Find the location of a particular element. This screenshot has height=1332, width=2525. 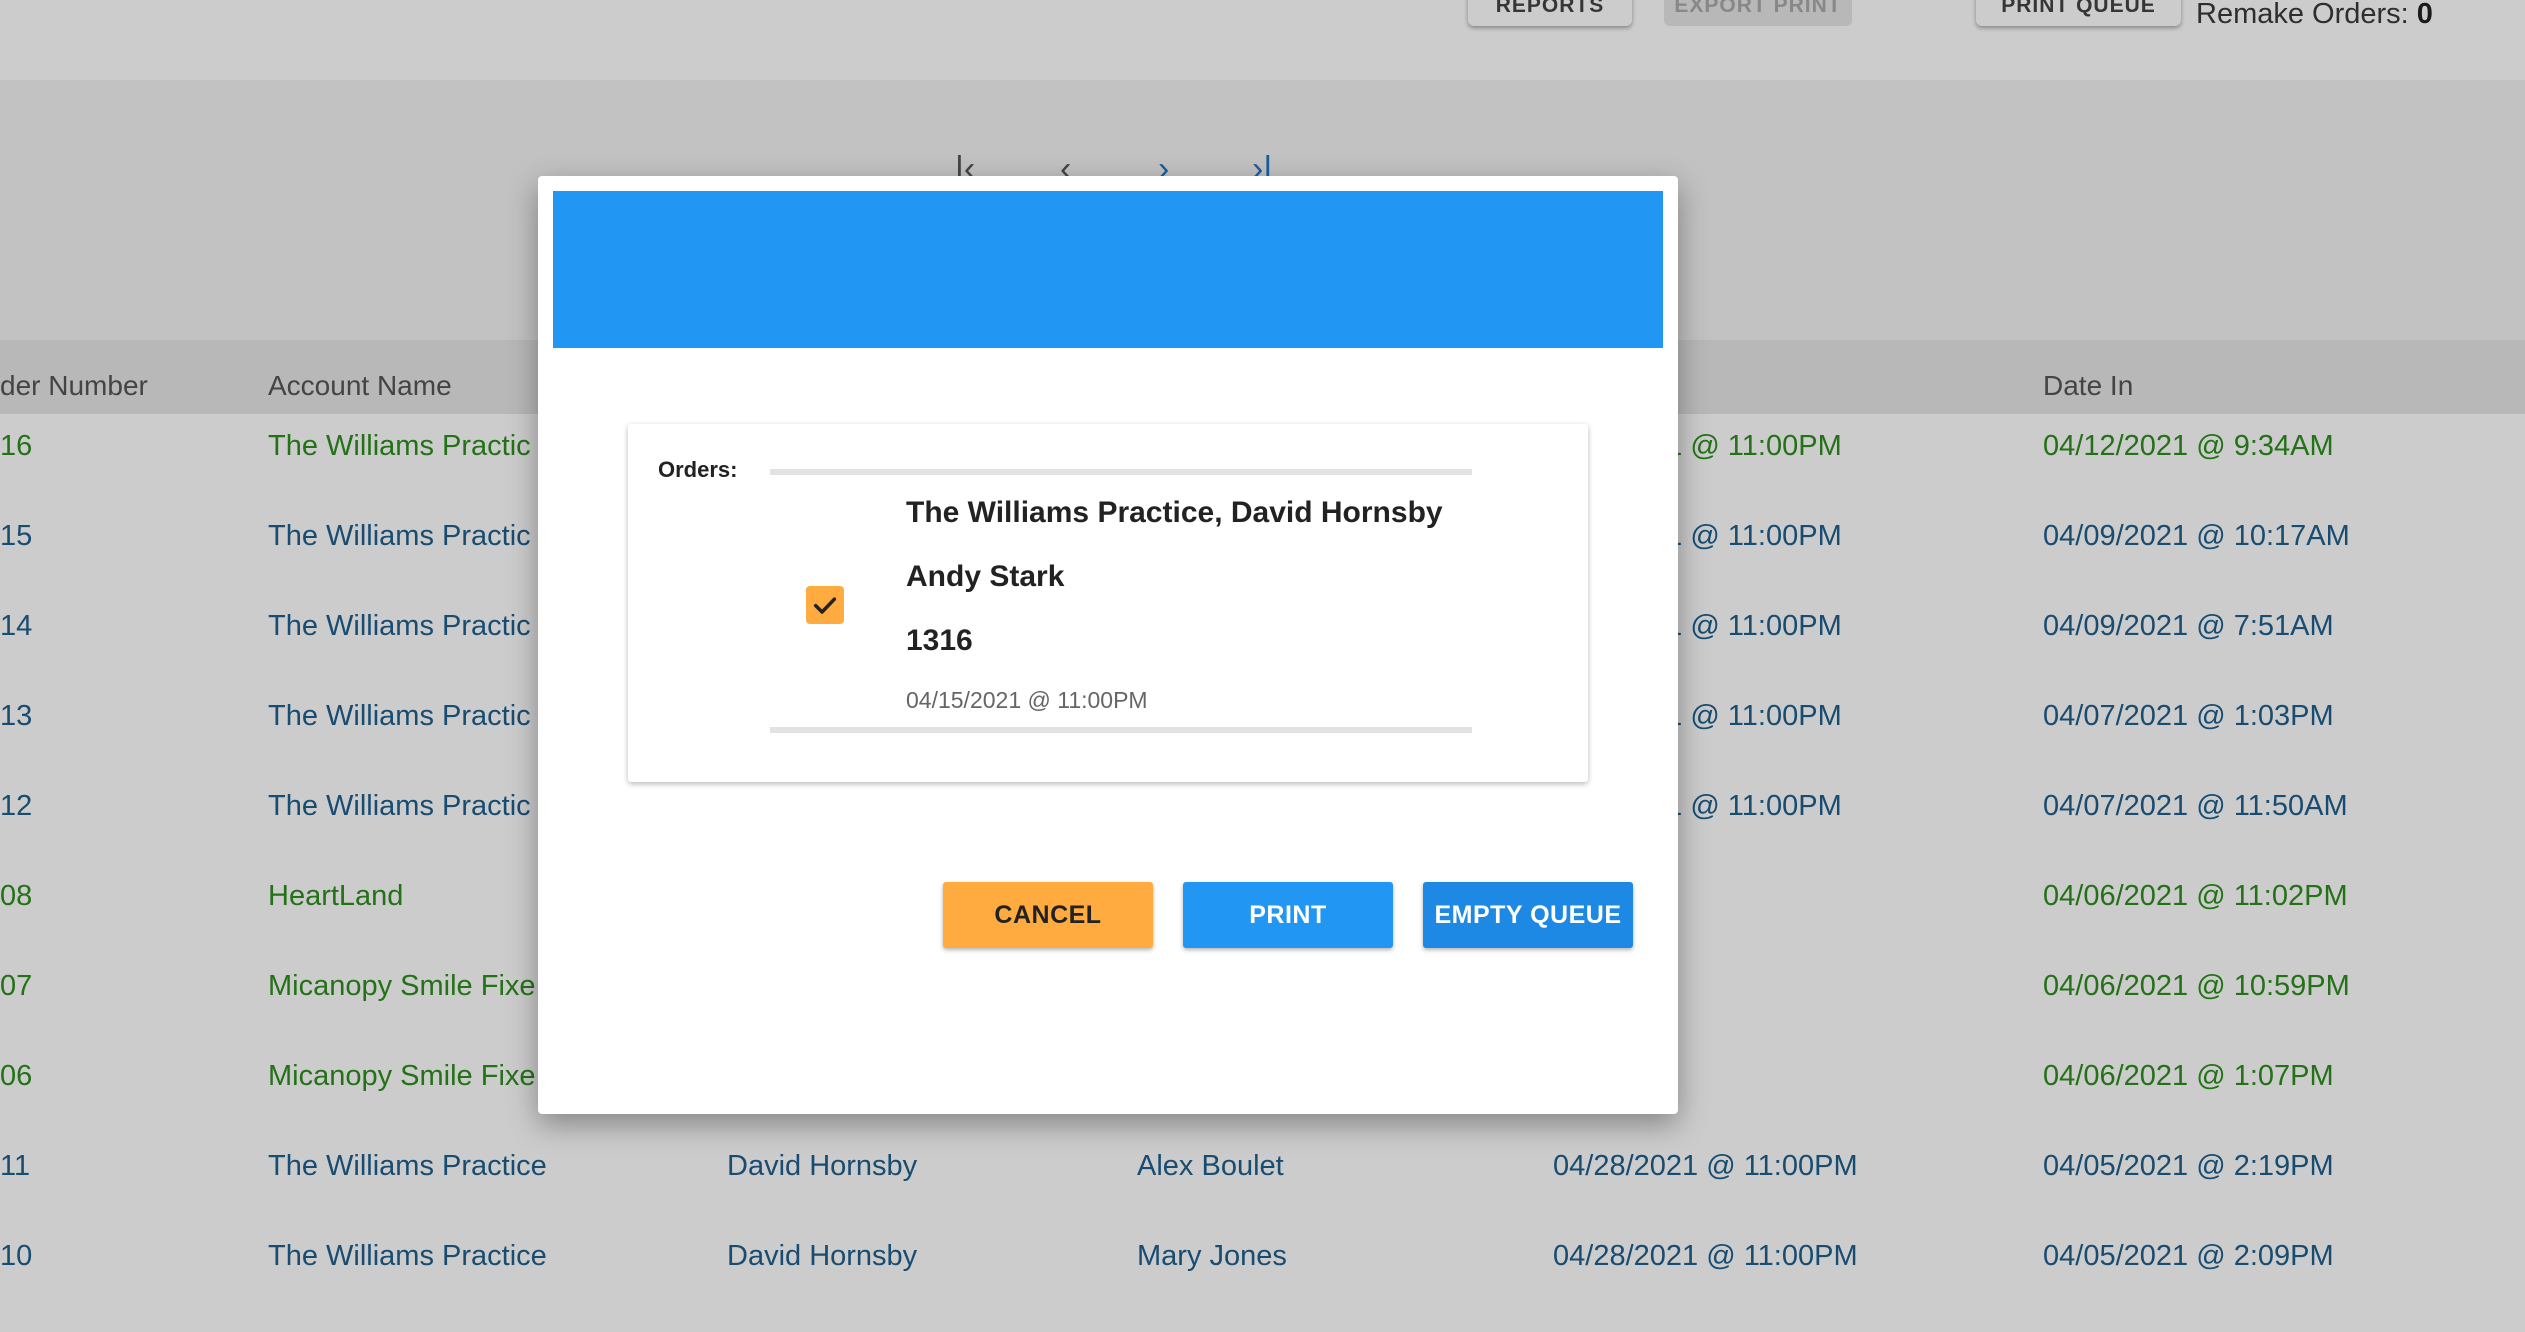

order-number: 1316 is located at coordinates (939, 640).